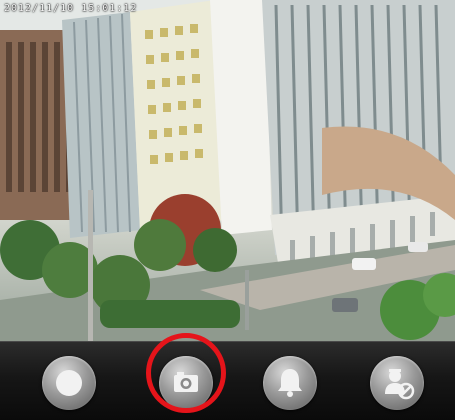  I want to click on bell-icon, so click(290, 383).